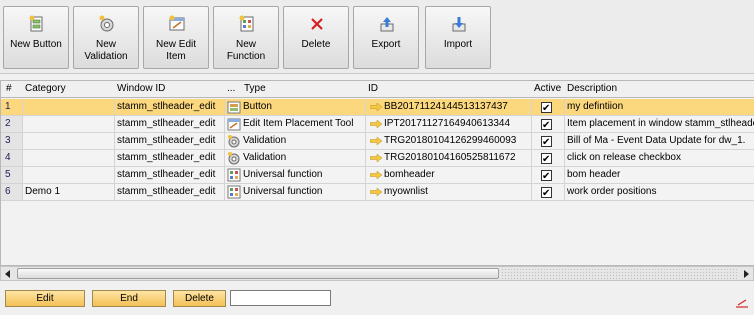 This screenshot has height=315, width=754. What do you see at coordinates (620, 273) in the screenshot?
I see `scrollbar-track` at bounding box center [620, 273].